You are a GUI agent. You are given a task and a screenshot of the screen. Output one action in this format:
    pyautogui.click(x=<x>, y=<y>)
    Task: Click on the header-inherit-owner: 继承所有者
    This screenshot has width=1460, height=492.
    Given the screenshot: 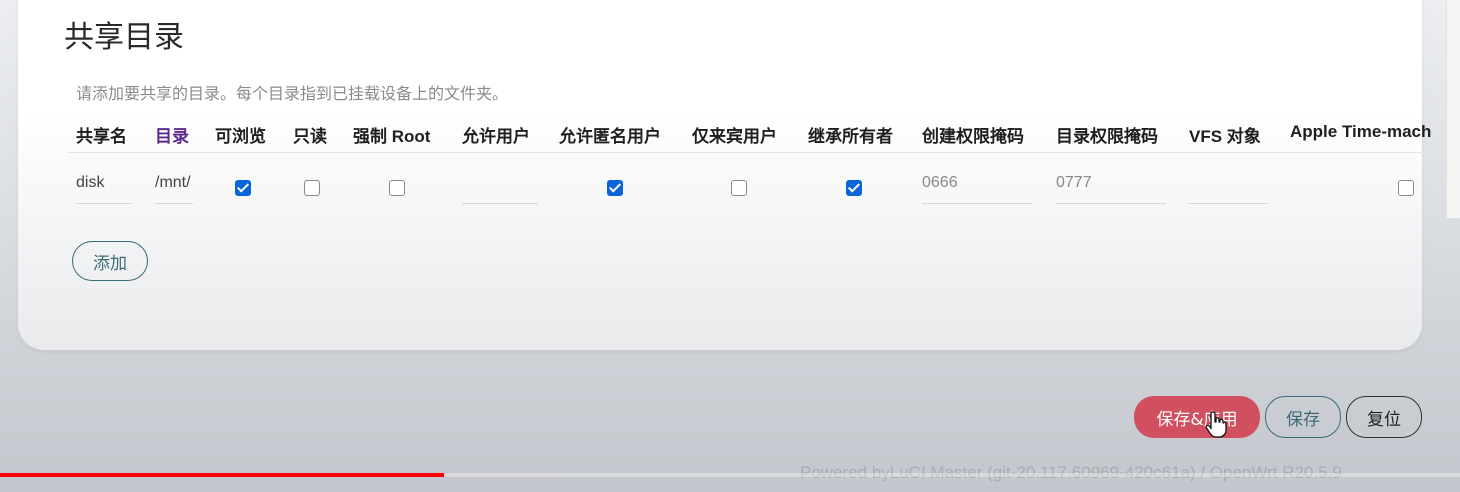 What is the action you would take?
    pyautogui.click(x=850, y=136)
    